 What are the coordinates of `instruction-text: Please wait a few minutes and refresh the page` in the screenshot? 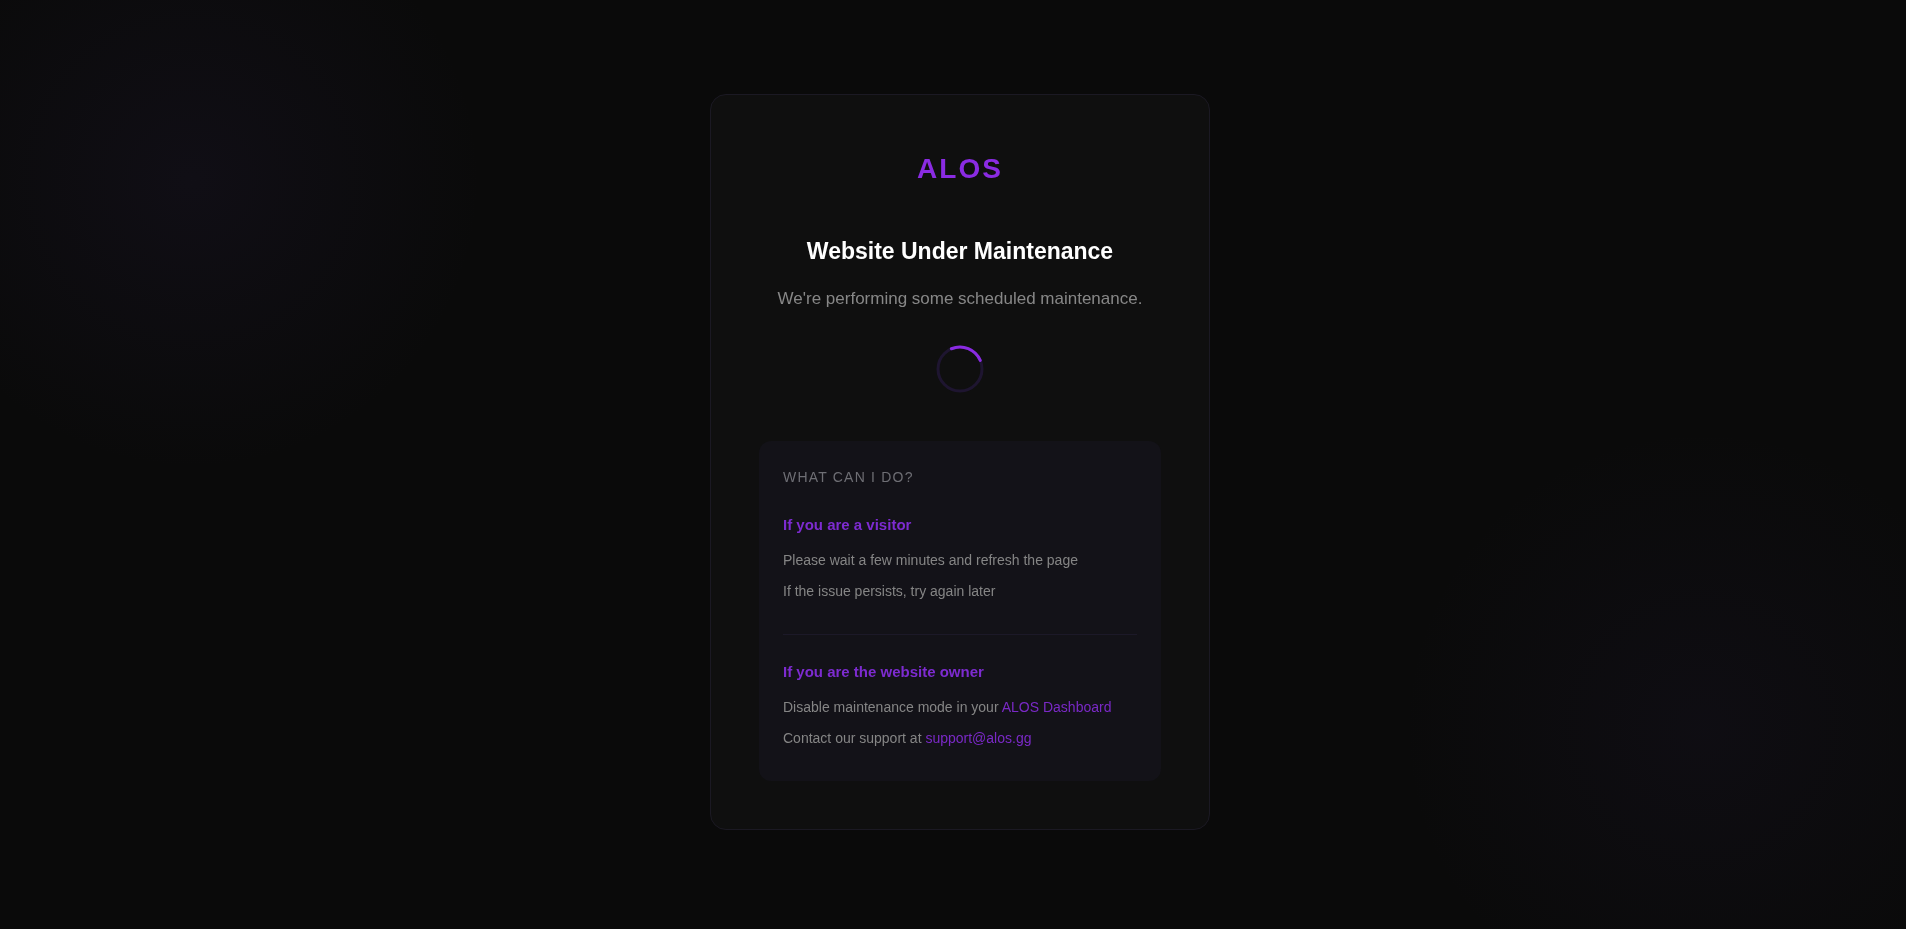 It's located at (931, 560).